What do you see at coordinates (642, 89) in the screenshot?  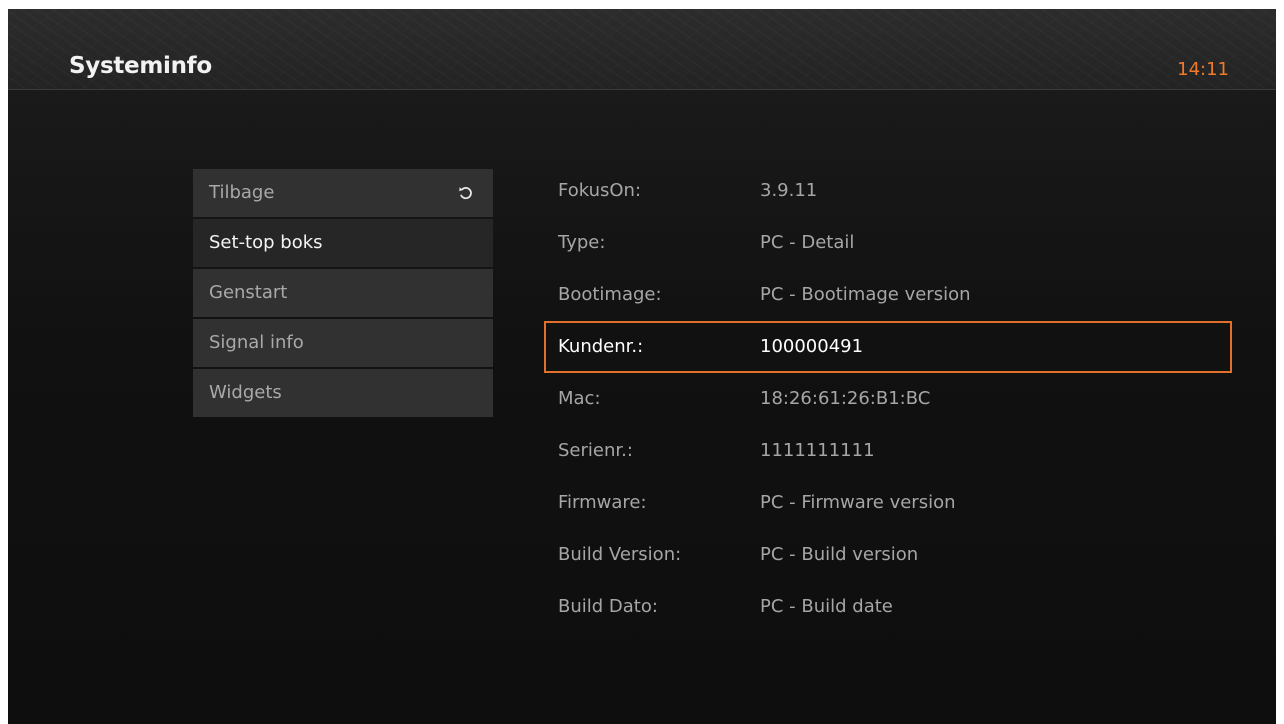 I see `header-divider` at bounding box center [642, 89].